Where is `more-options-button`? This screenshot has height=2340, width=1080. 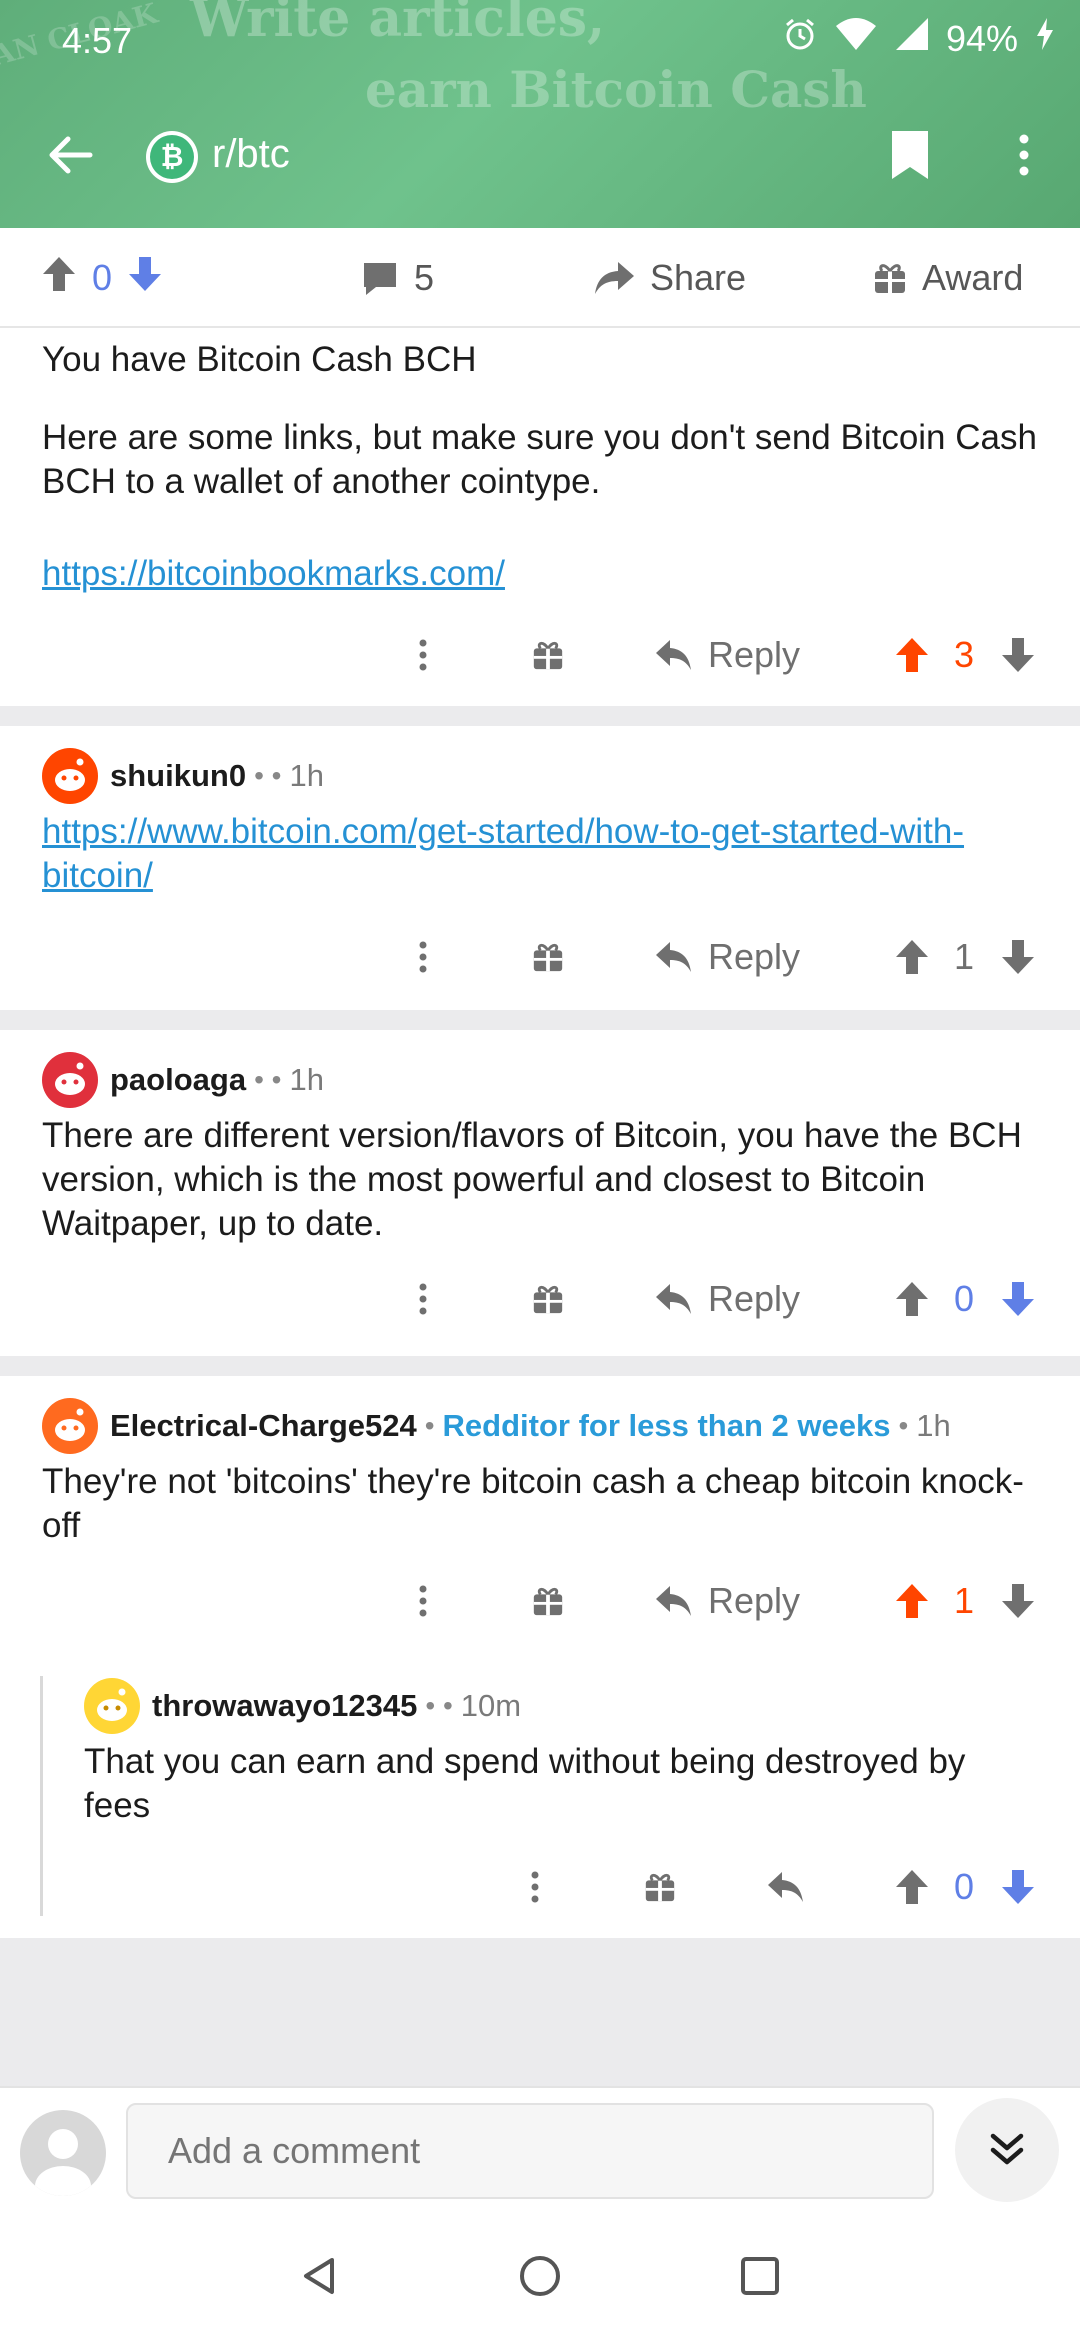
more-options-button is located at coordinates (1024, 155).